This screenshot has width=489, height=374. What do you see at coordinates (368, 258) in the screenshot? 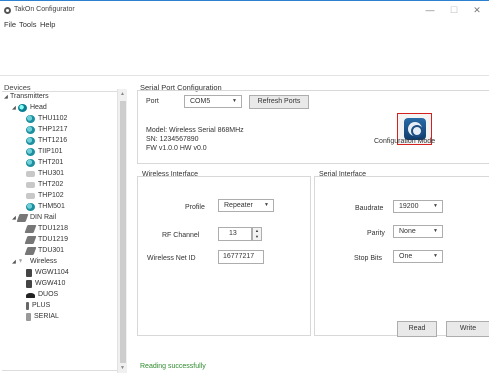
I see `stop-bits-label: Stop Bits` at bounding box center [368, 258].